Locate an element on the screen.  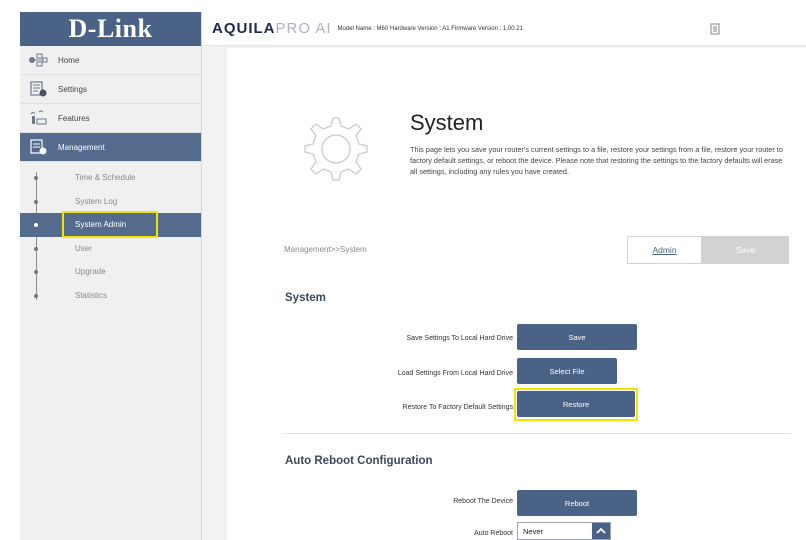
breadcrumb: Management>>System is located at coordinates (325, 249).